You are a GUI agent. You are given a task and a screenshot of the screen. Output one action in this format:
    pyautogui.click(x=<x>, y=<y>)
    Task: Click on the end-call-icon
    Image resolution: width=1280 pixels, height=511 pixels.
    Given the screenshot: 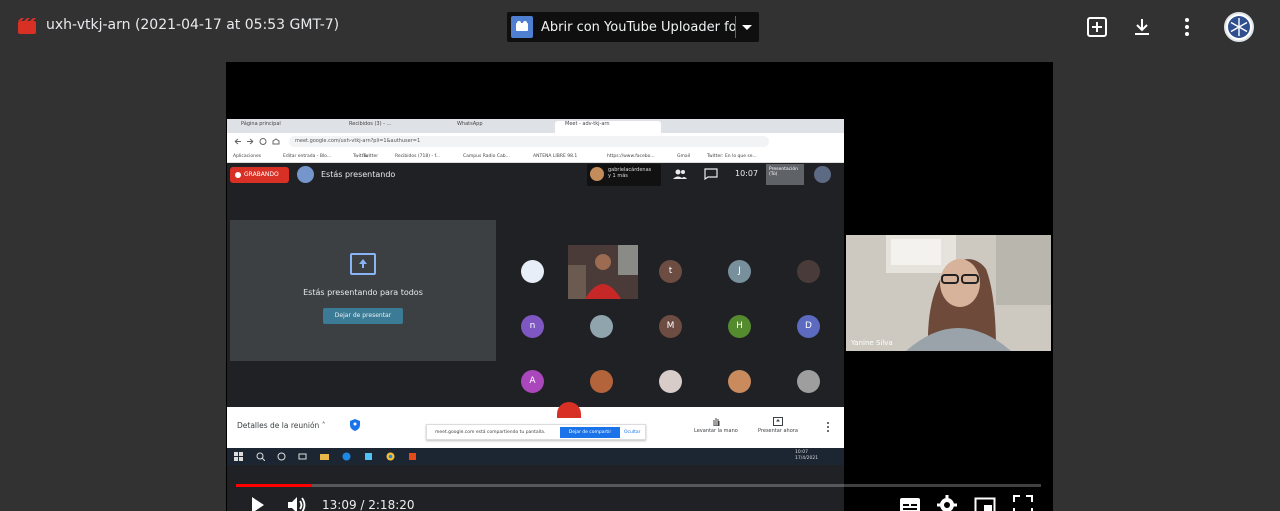 What is the action you would take?
    pyautogui.click(x=569, y=410)
    